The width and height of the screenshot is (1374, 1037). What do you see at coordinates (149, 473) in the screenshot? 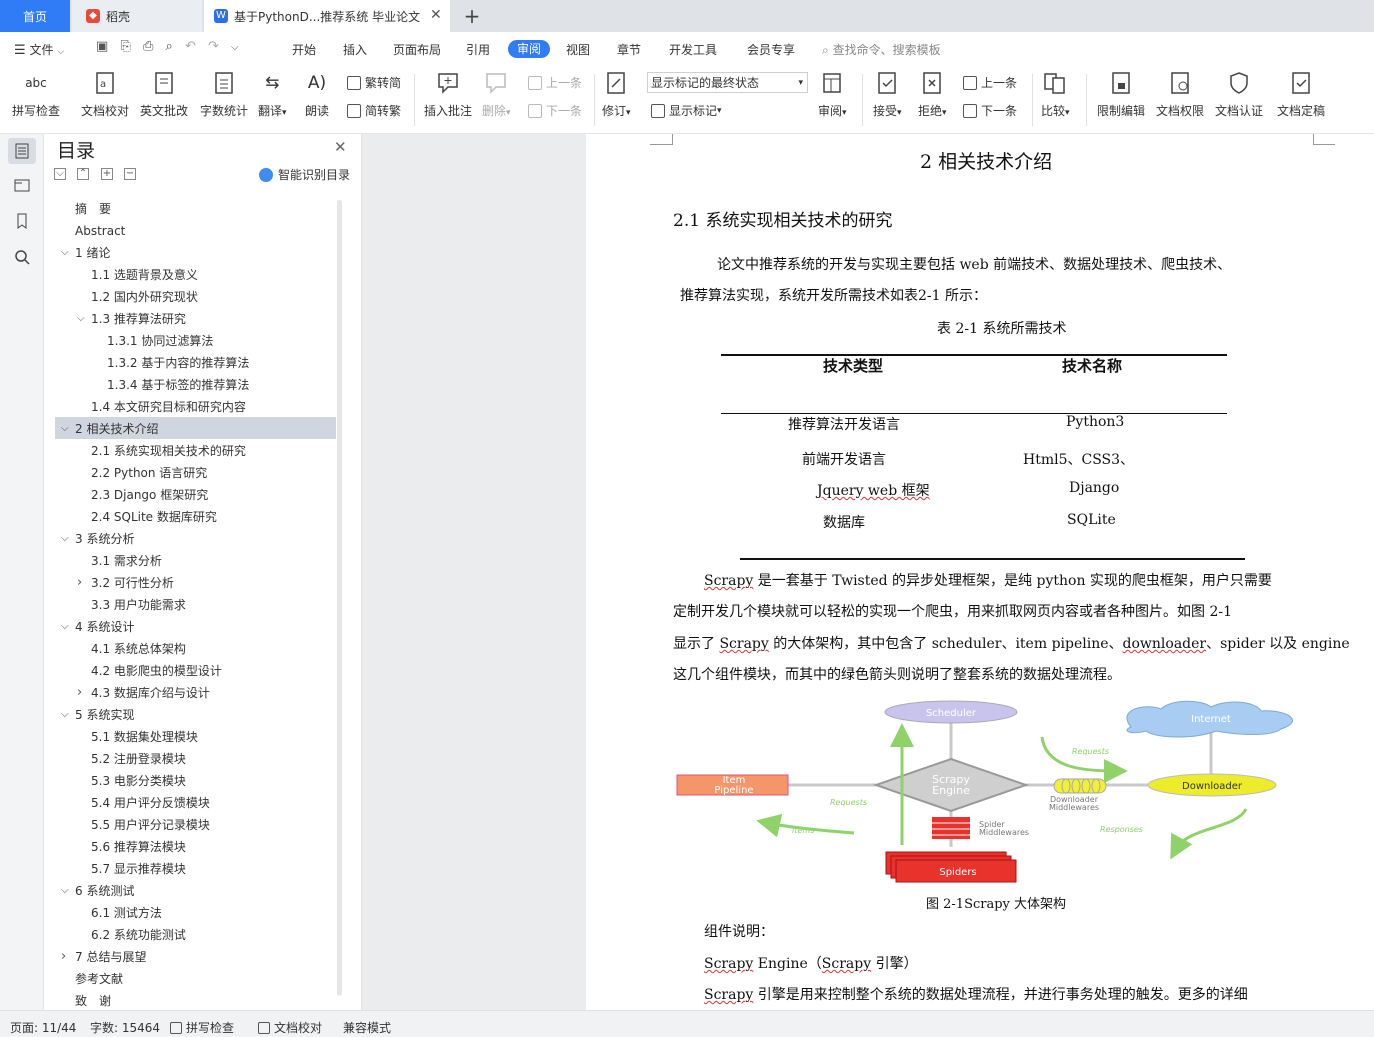
I see `toc-item: 2.2 Python 语言研究` at bounding box center [149, 473].